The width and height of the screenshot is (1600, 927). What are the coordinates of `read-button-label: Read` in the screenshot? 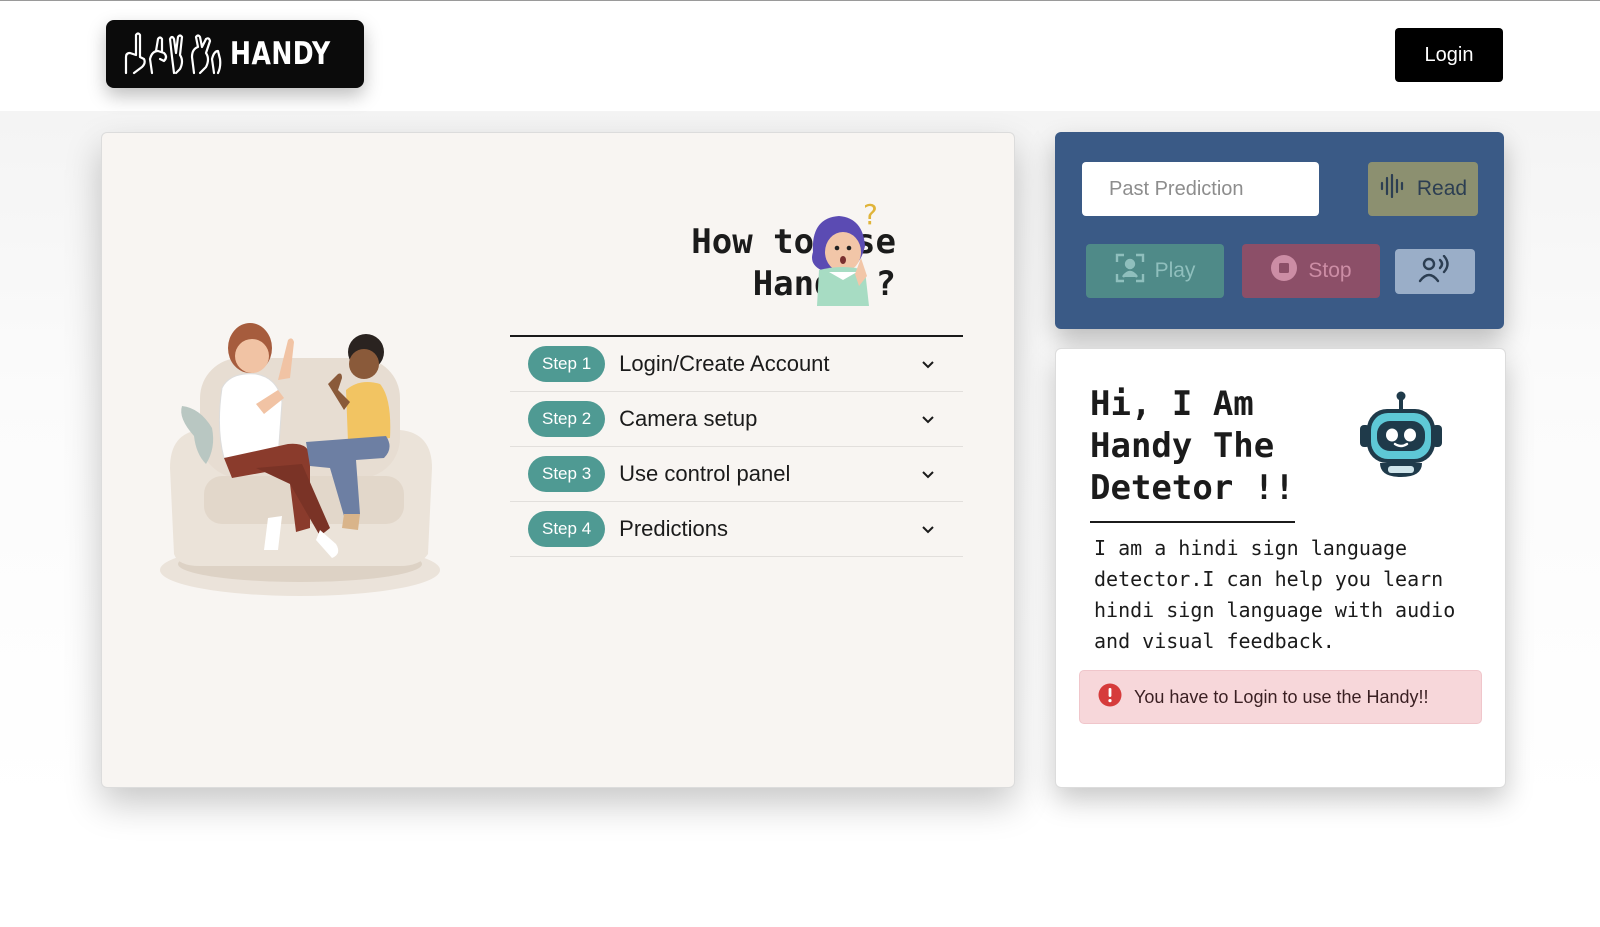 It's located at (1442, 188).